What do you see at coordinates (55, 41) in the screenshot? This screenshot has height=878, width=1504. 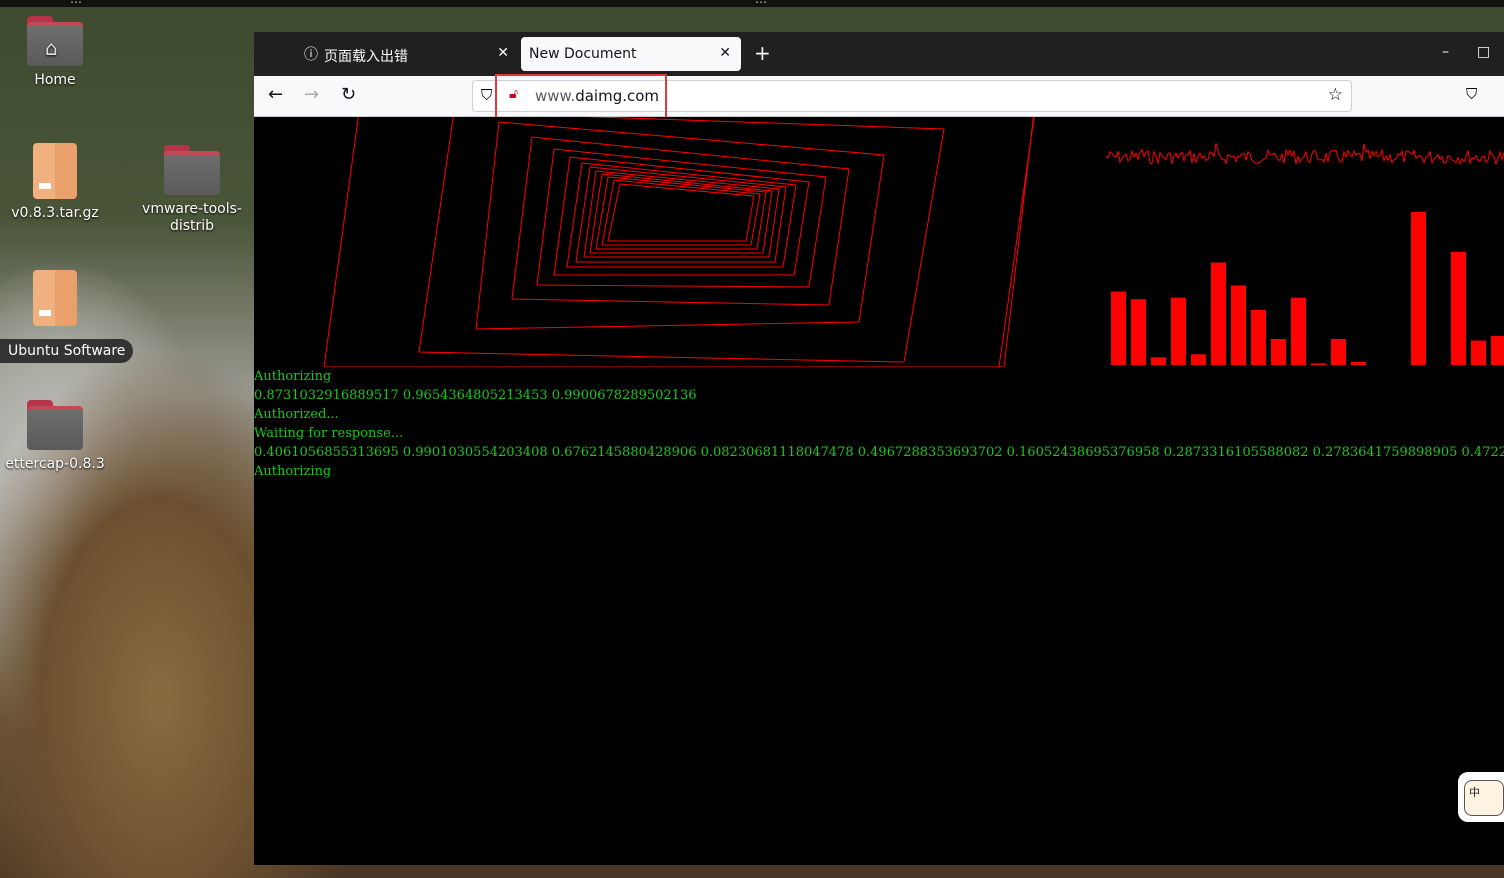 I see `home-folder-icon: ⌂` at bounding box center [55, 41].